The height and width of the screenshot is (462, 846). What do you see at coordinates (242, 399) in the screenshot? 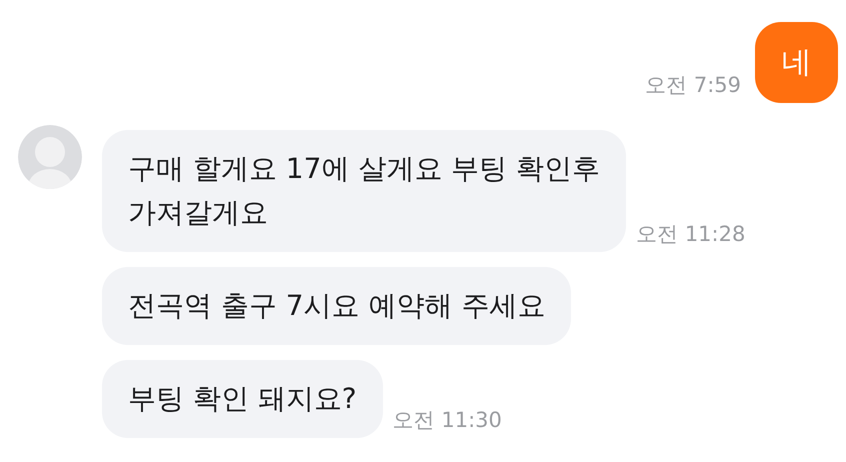
I see `received-message: 부팅 확인 돼지요?` at bounding box center [242, 399].